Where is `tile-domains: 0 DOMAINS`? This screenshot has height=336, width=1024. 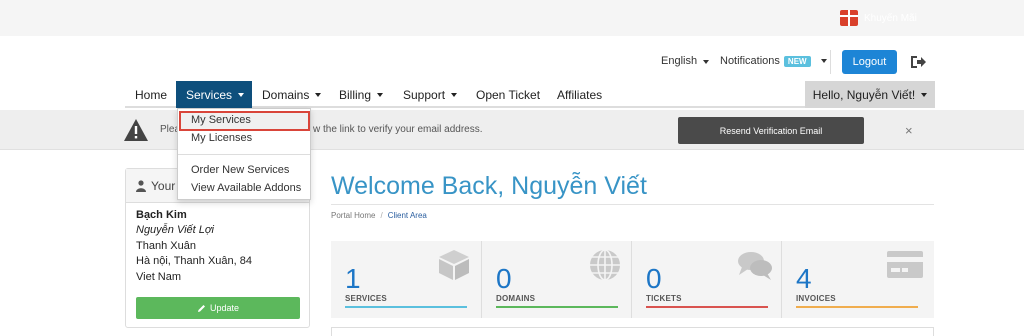 tile-domains: 0 DOMAINS is located at coordinates (556, 279).